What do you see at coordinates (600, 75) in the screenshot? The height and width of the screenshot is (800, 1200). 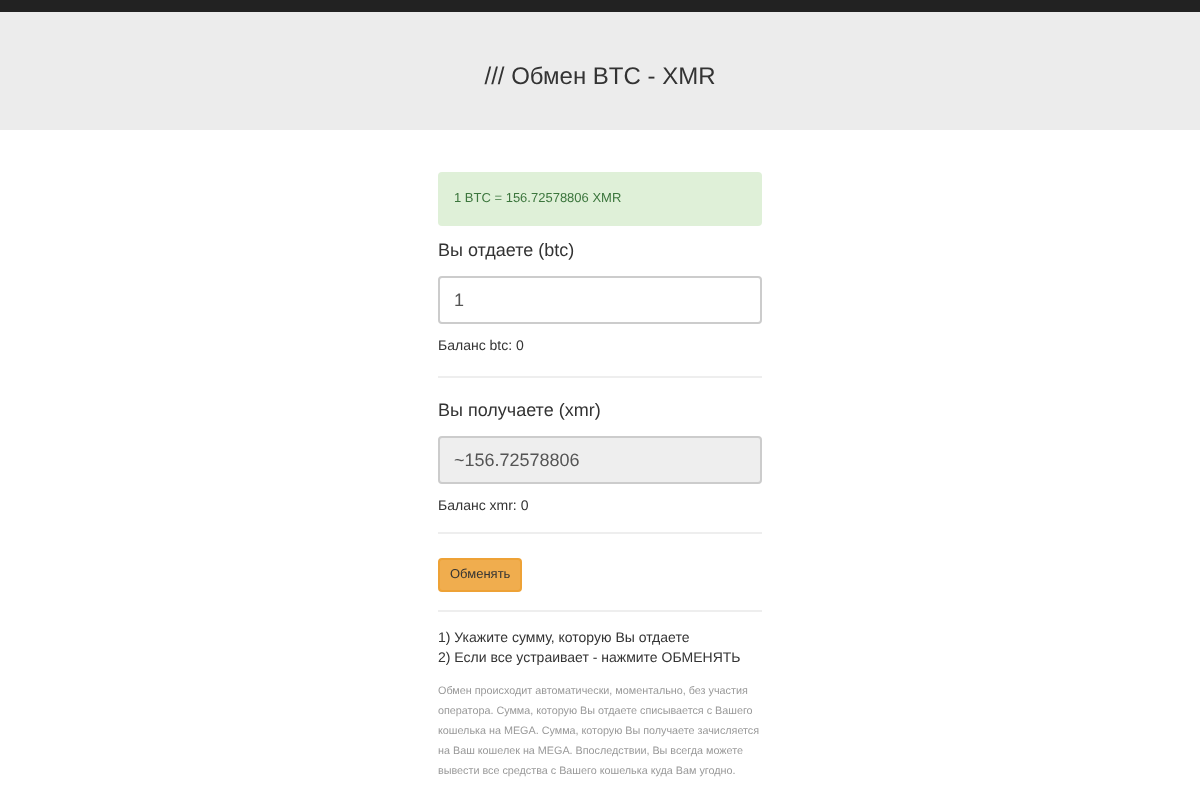 I see `page-title: /// Обмен BTC - XMR` at bounding box center [600, 75].